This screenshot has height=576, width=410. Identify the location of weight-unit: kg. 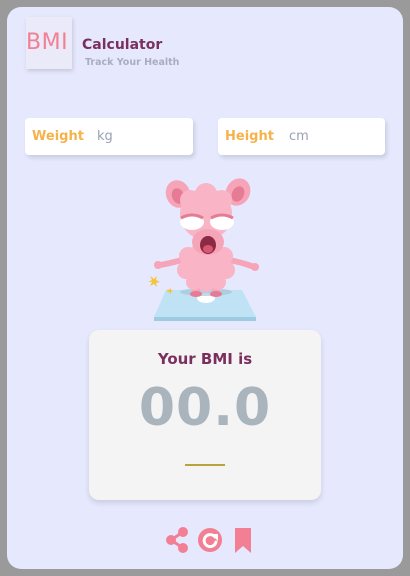
(105, 136).